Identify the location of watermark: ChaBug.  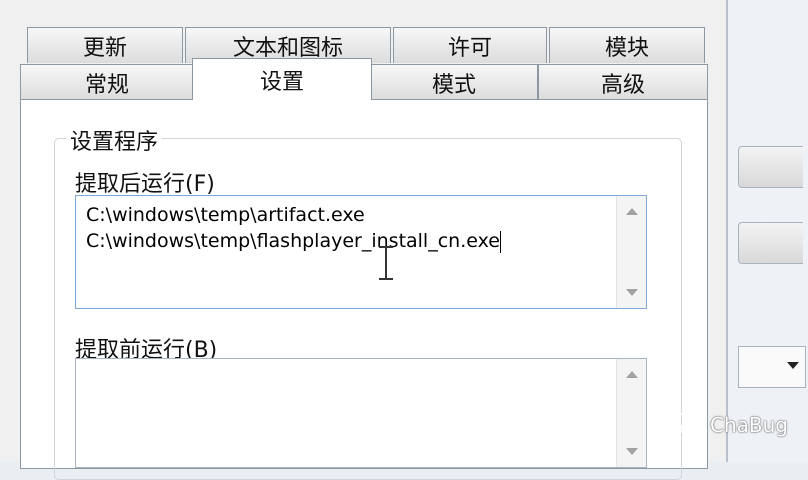
(728, 425).